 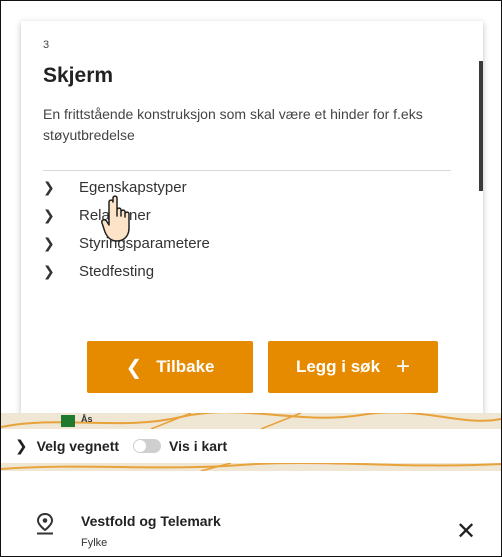 I want to click on map-background: Ås, so click(x=251, y=421).